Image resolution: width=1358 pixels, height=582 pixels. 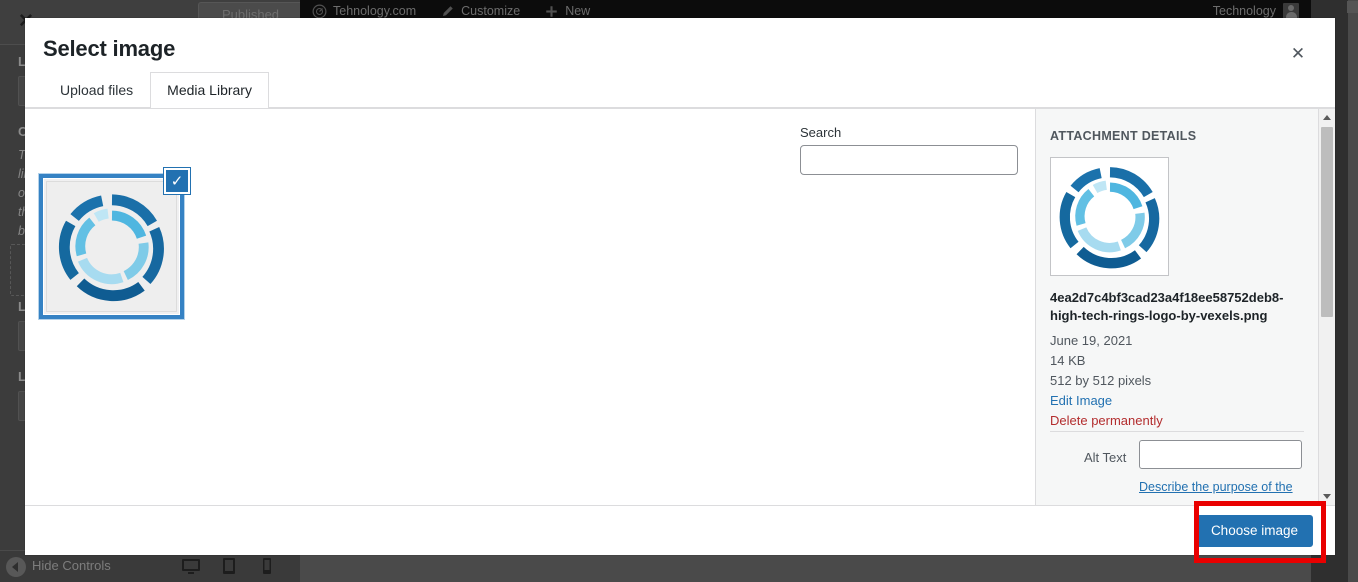 I want to click on details-divider, so click(x=1177, y=431).